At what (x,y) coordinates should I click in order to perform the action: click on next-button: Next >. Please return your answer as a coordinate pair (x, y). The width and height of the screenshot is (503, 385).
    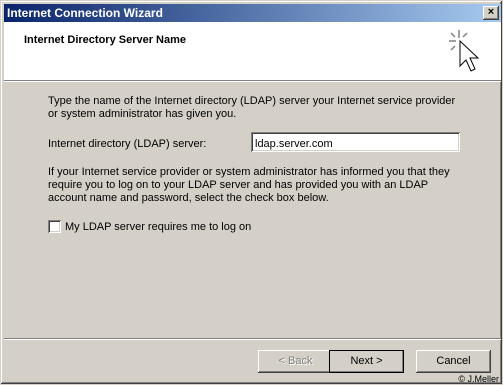
    Looking at the image, I should click on (366, 361).